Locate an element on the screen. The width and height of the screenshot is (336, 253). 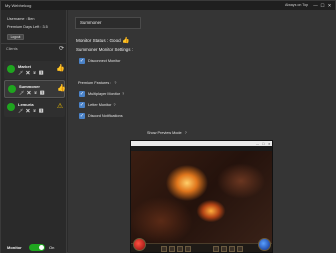
mana-orb is located at coordinates (264, 244).